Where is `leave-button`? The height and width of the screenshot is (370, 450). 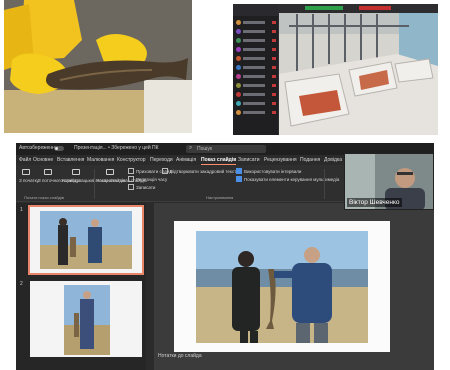 leave-button is located at coordinates (375, 8).